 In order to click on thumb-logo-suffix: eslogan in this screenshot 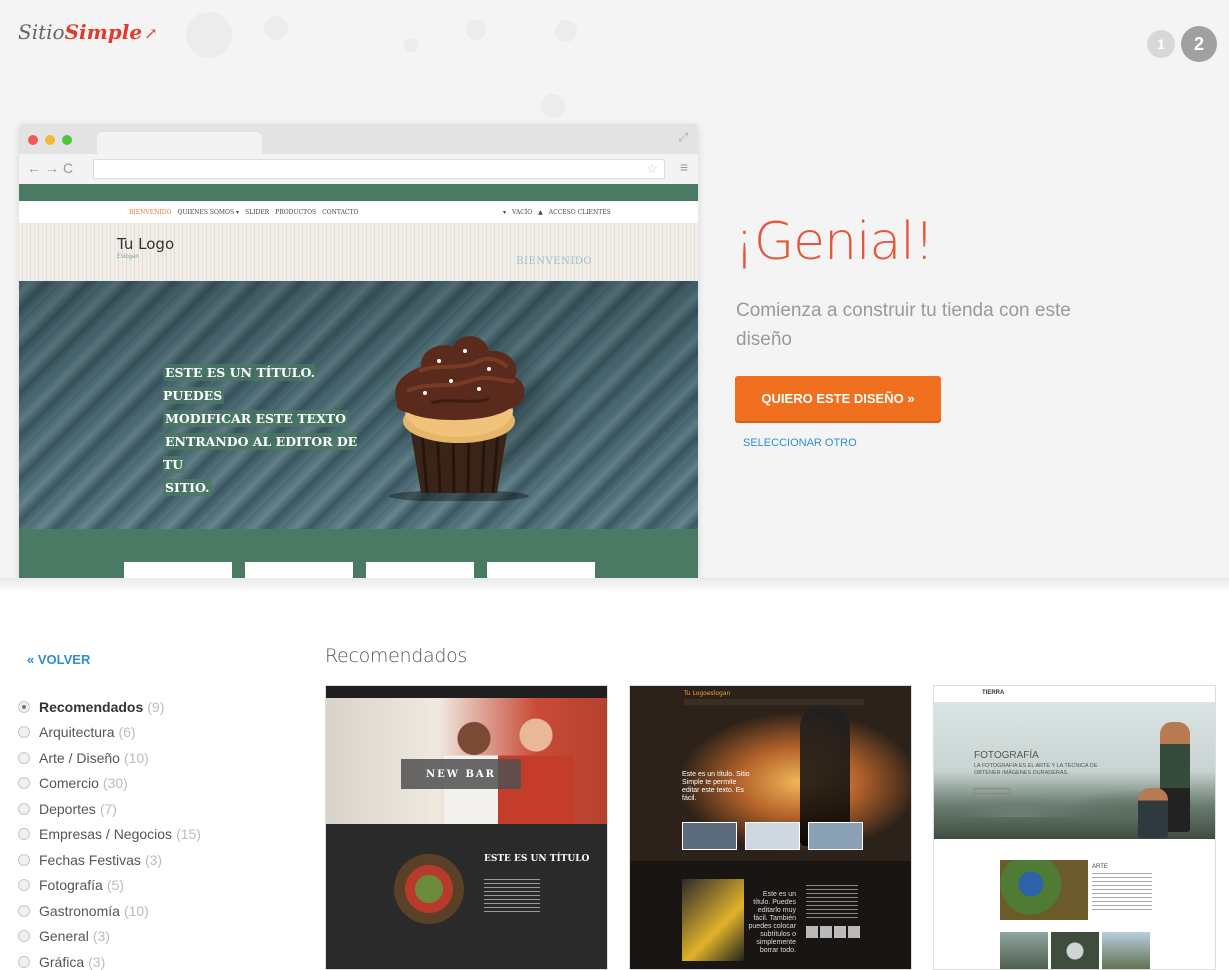, I will do `click(718, 693)`.